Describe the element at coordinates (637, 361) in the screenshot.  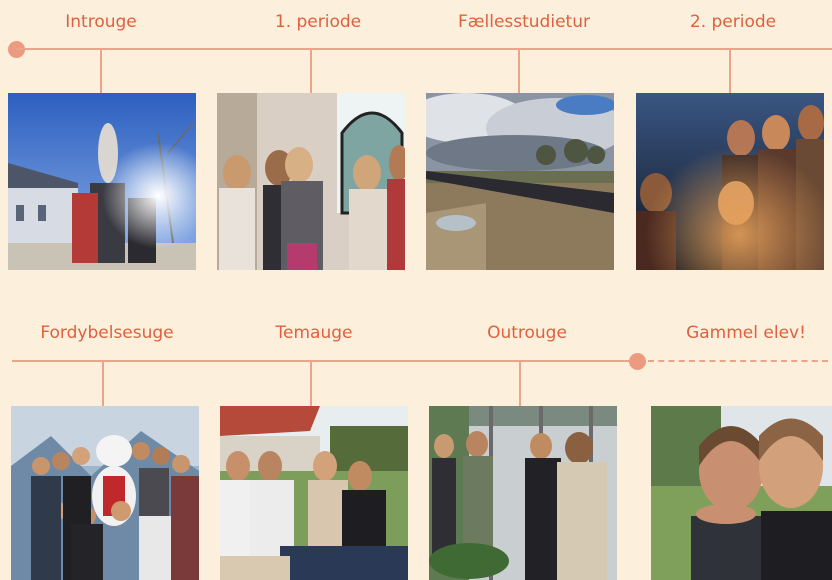
I see `timeline-current-dot` at that location.